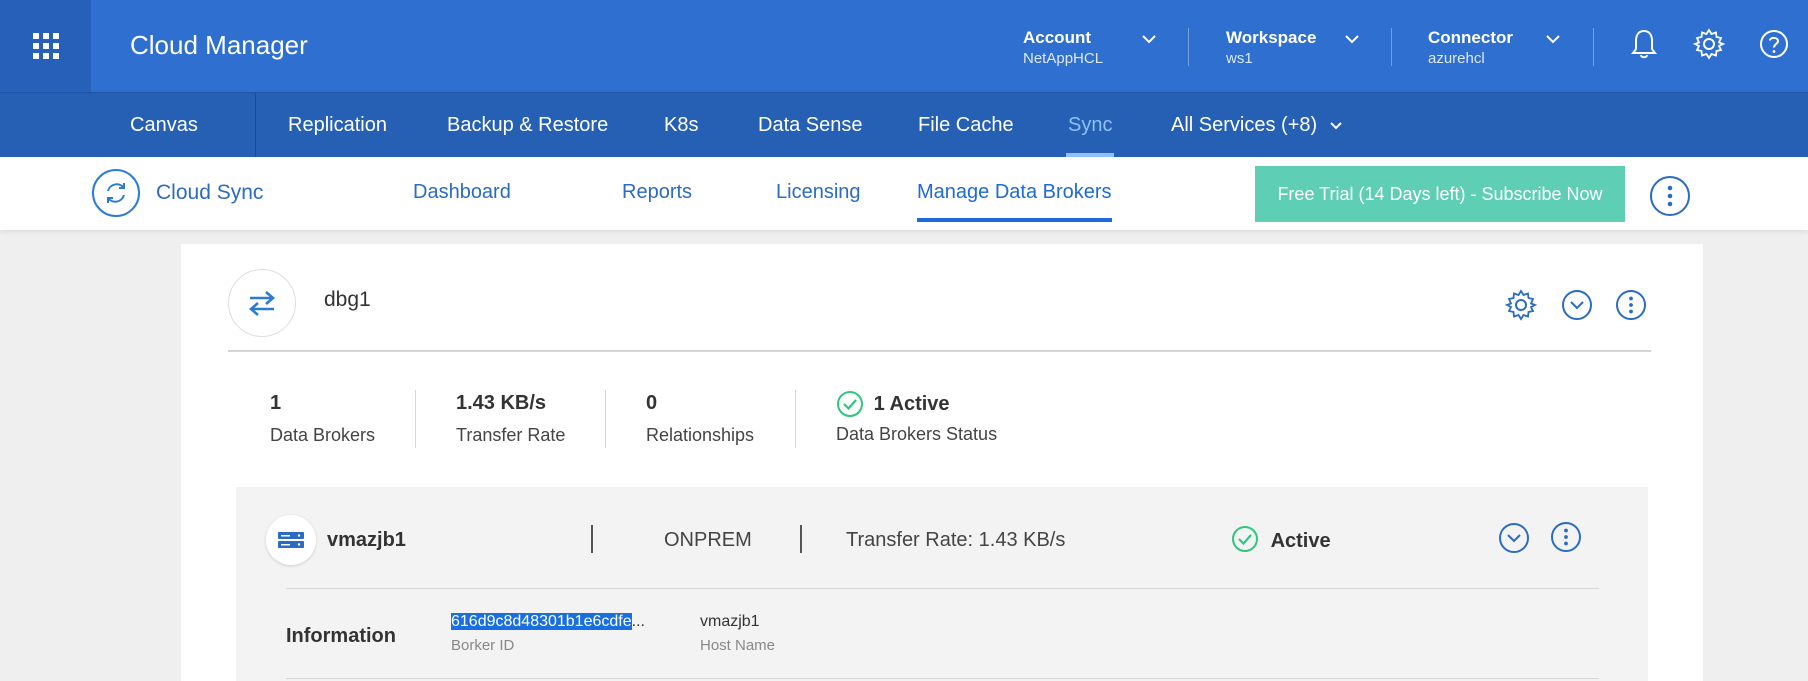 Image resolution: width=1808 pixels, height=681 pixels. What do you see at coordinates (1577, 305) in the screenshot?
I see `expand-chevron-icon` at bounding box center [1577, 305].